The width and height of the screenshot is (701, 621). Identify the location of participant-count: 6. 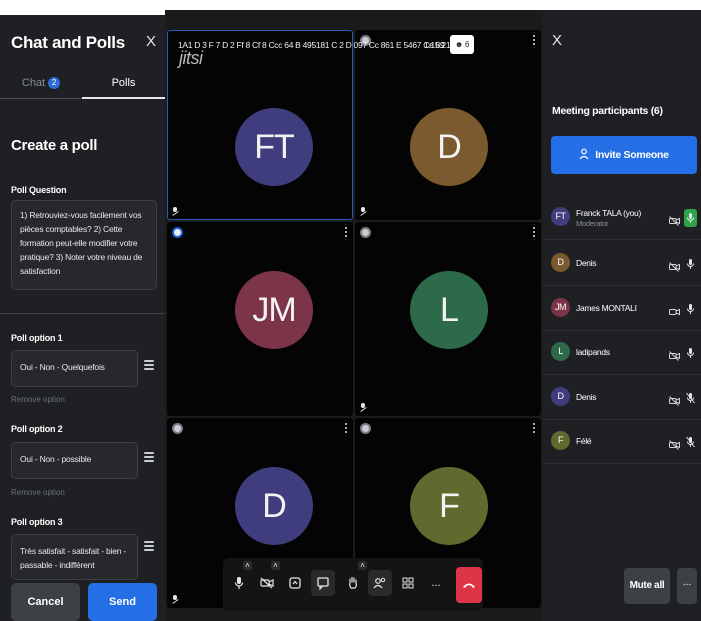
(467, 44).